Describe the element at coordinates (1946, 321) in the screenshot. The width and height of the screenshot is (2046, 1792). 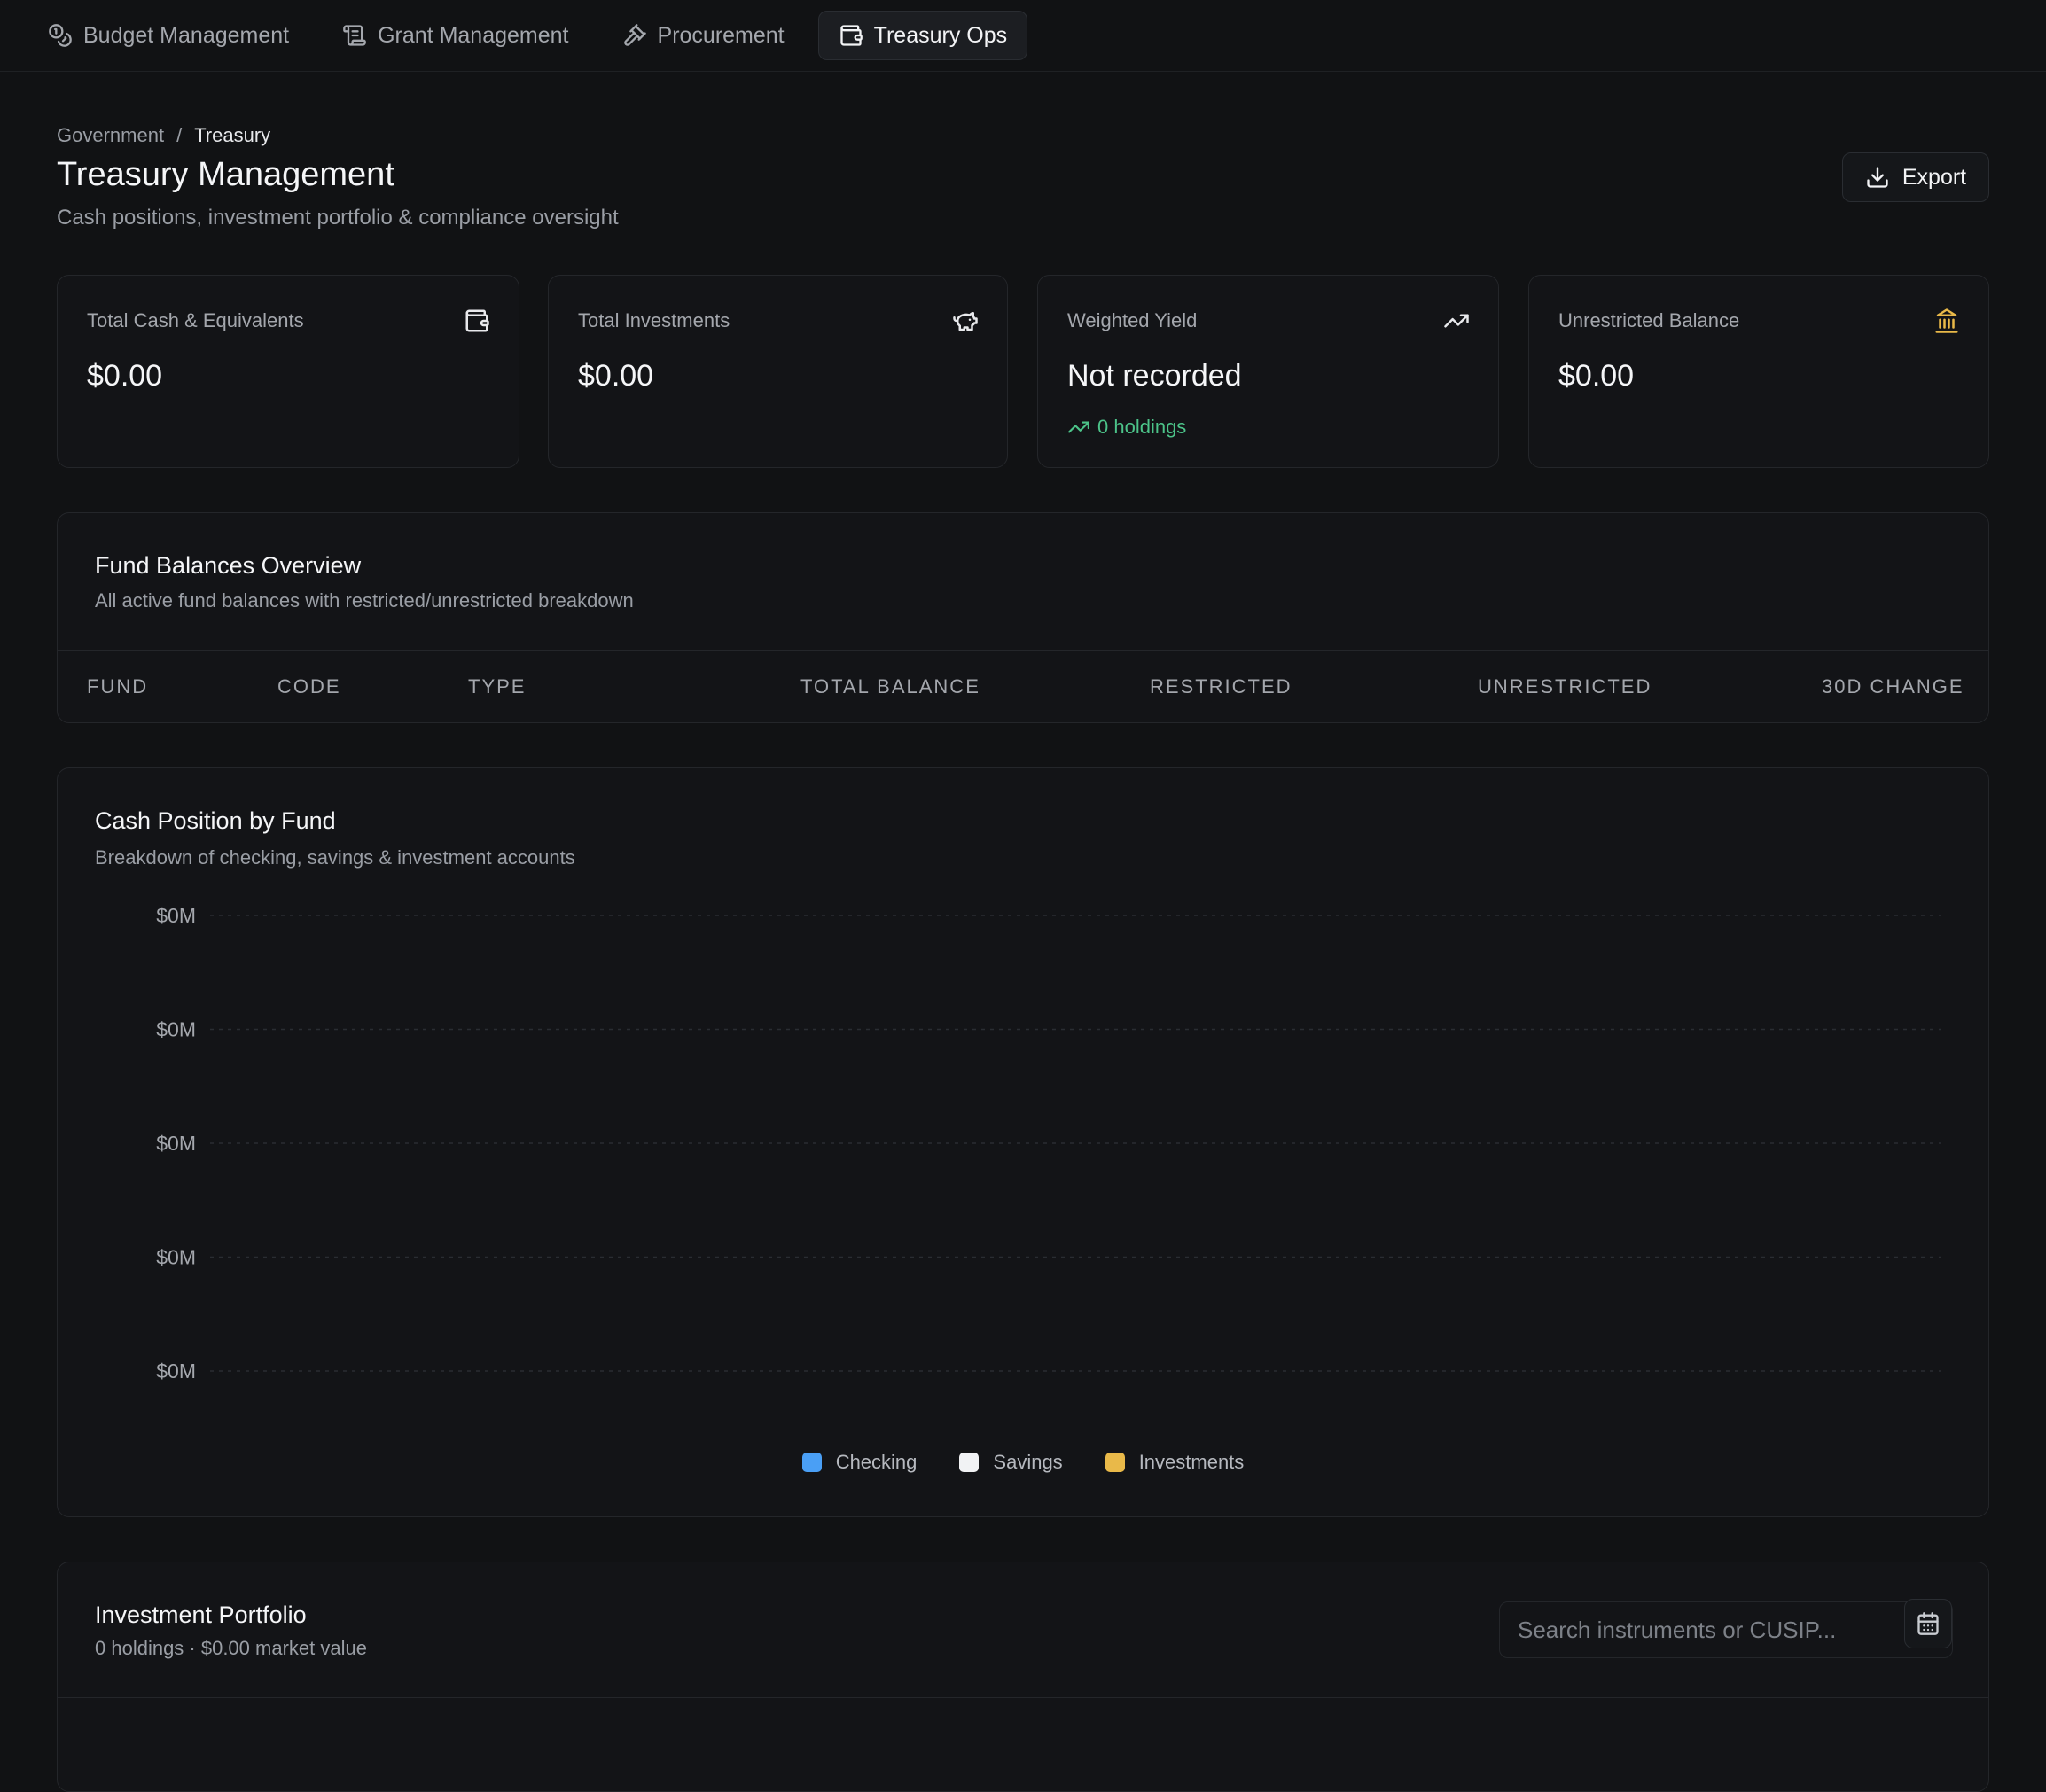
I see `landmark-icon` at that location.